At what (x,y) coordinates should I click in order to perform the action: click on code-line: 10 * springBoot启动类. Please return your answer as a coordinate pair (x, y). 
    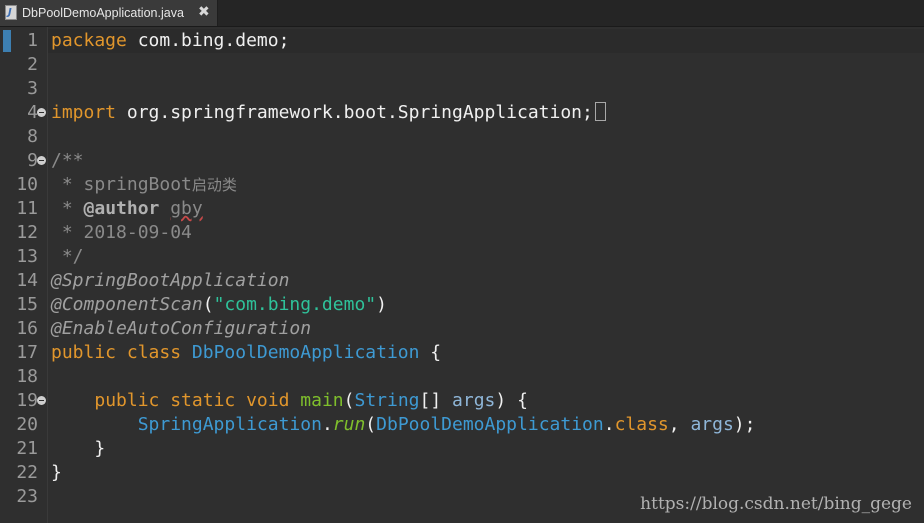
    Looking at the image, I should click on (462, 185).